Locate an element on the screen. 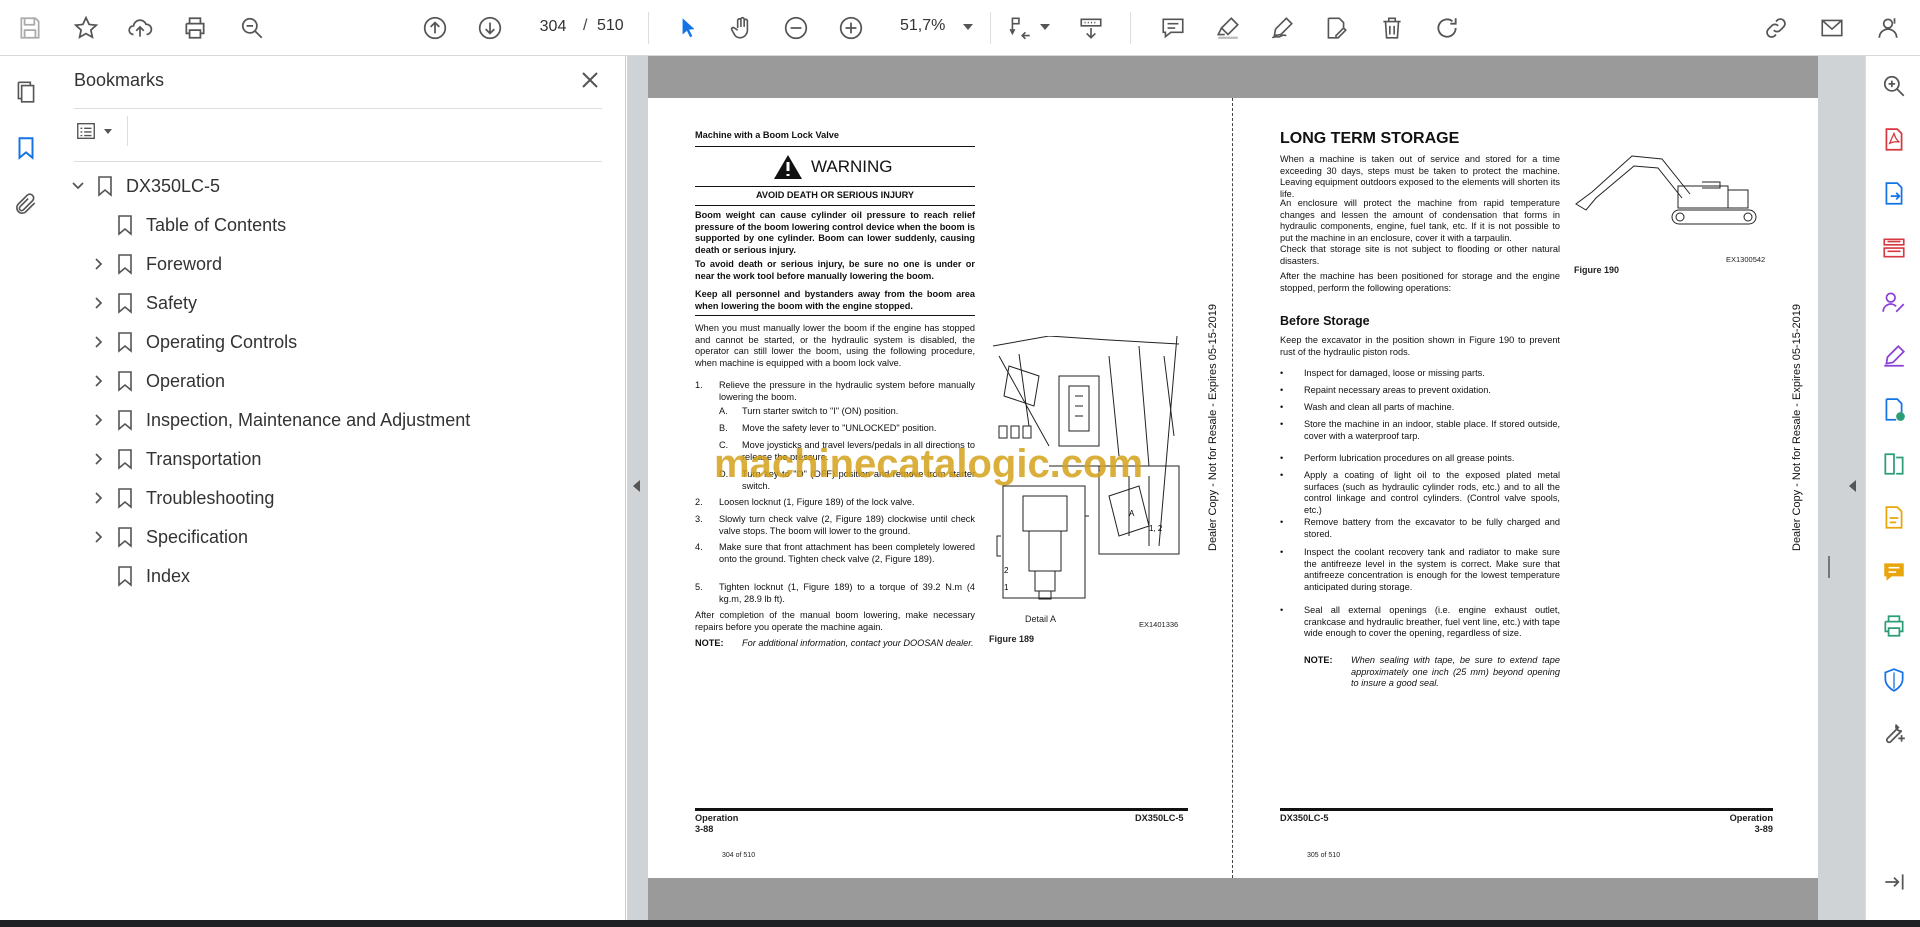  page-total: 510 is located at coordinates (610, 25).